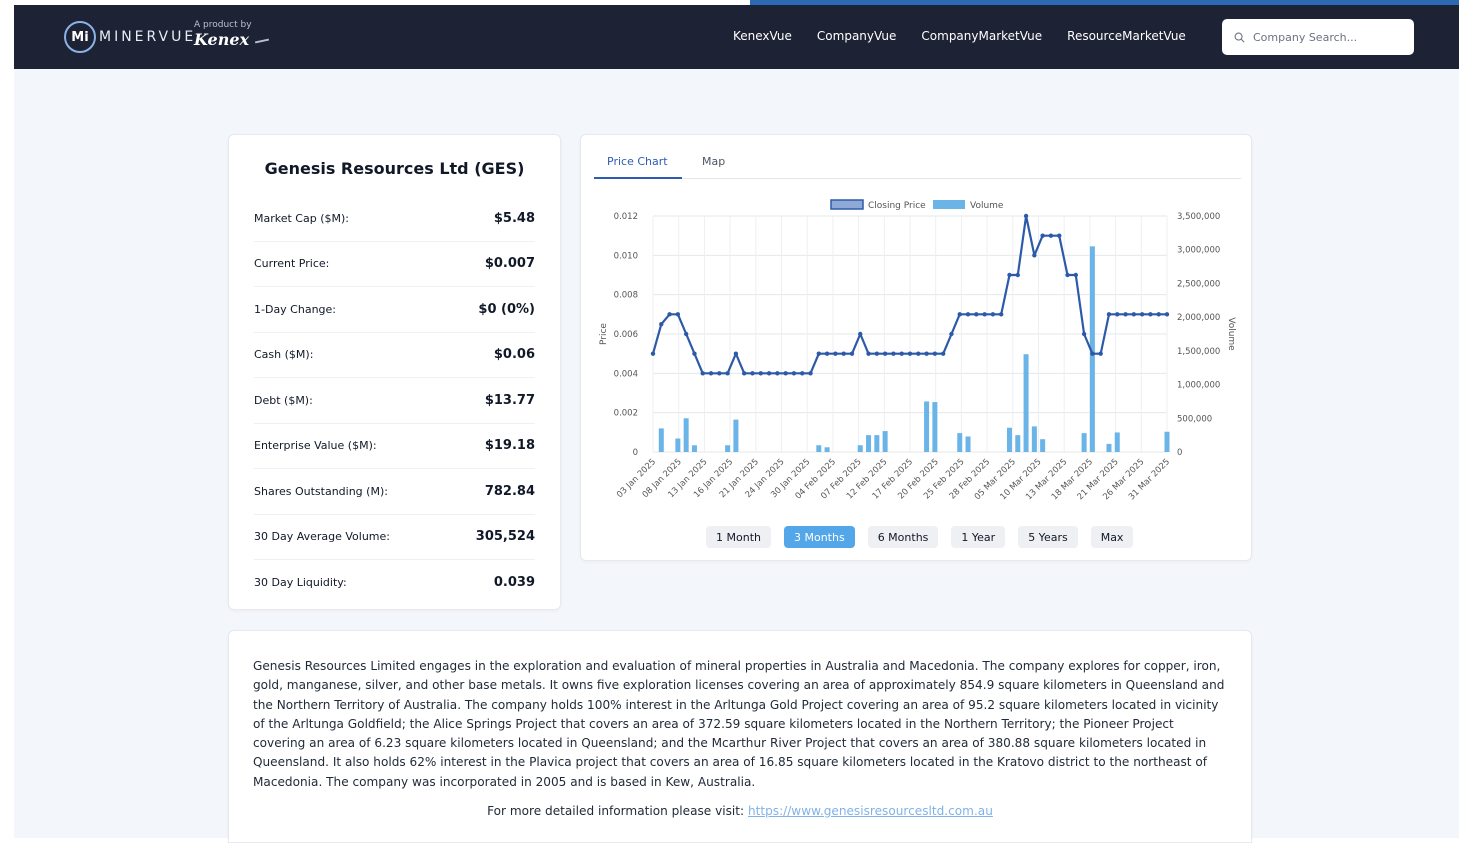 The height and width of the screenshot is (843, 1459). I want to click on stat-row: Cash ($M): $0.06, so click(394, 355).